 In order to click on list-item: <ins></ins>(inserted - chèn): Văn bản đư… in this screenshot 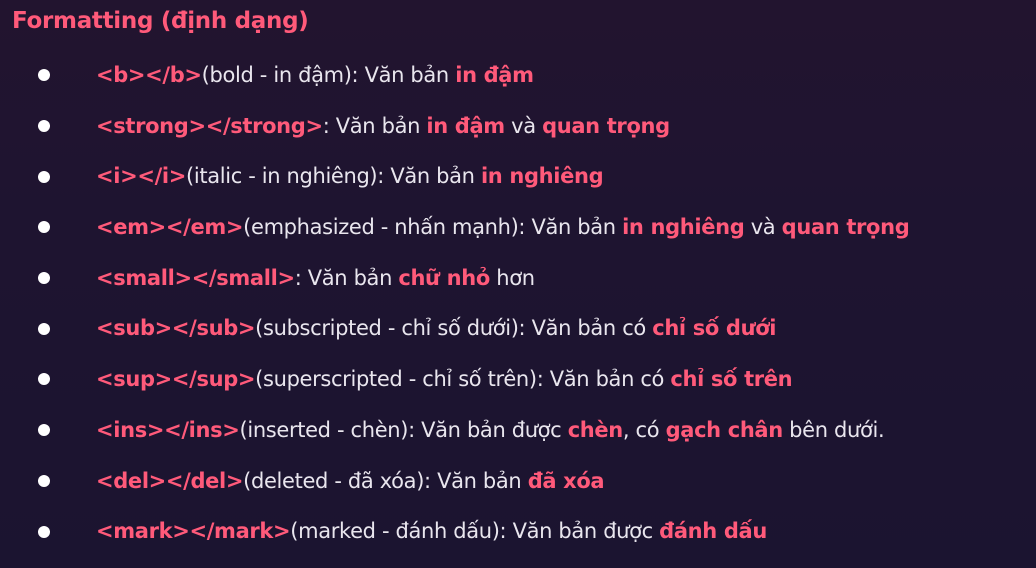, I will do `click(518, 430)`.